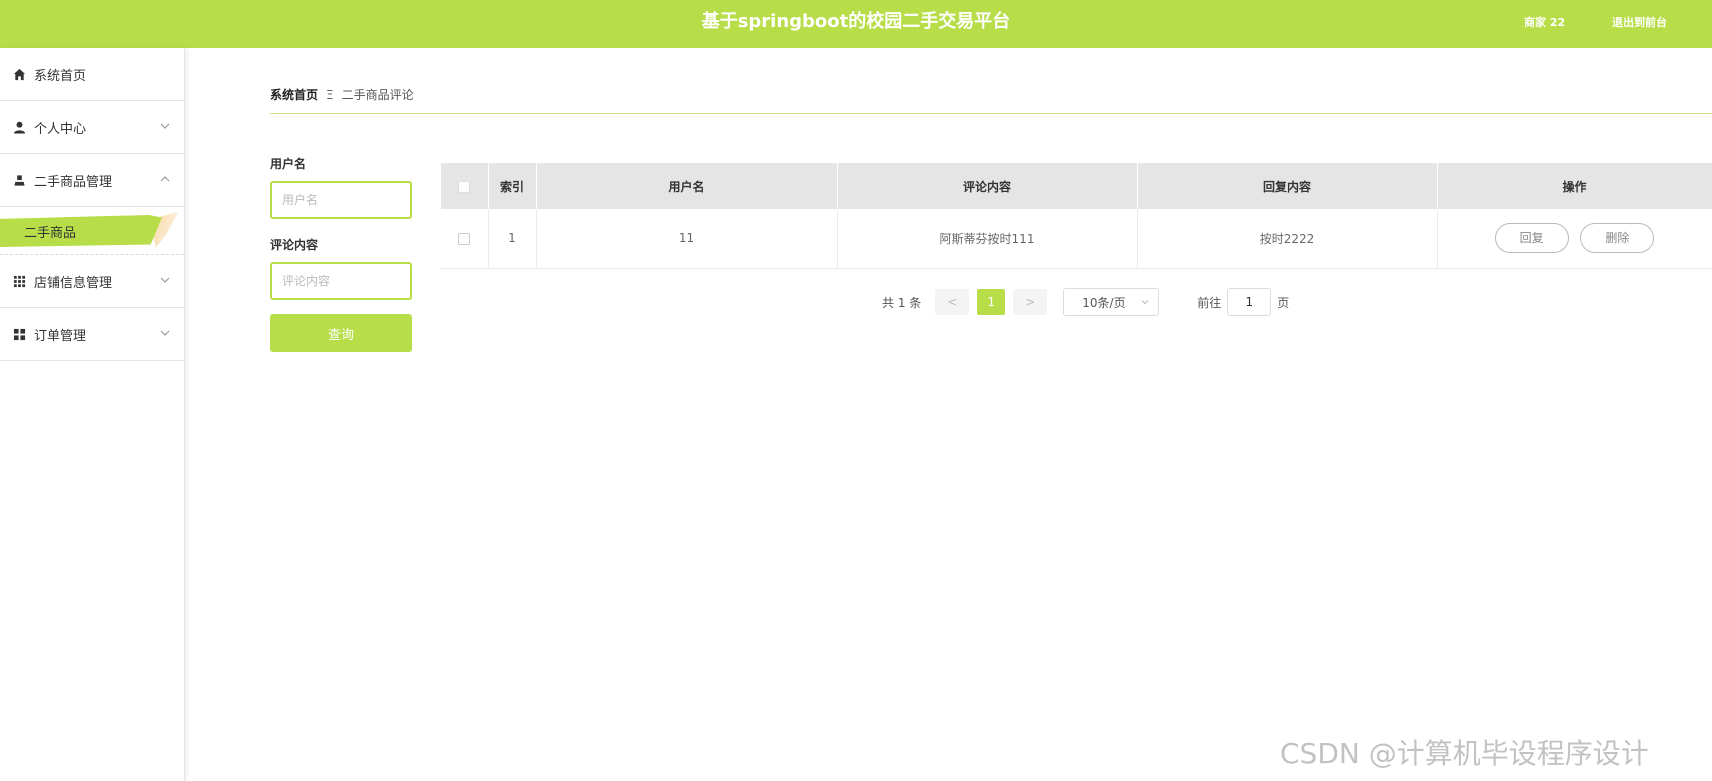  What do you see at coordinates (1574, 238) in the screenshot?
I see `cell-actions: 回复 删除` at bounding box center [1574, 238].